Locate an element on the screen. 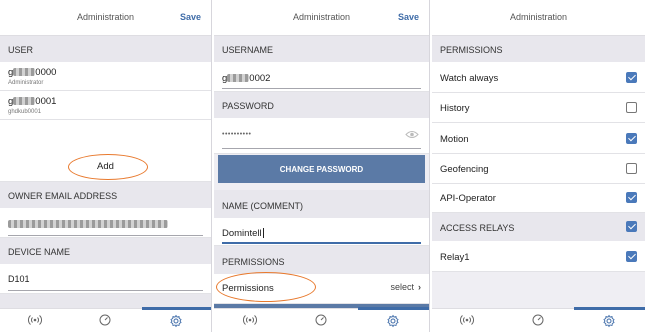  relay-label: Relay1 is located at coordinates (455, 257).